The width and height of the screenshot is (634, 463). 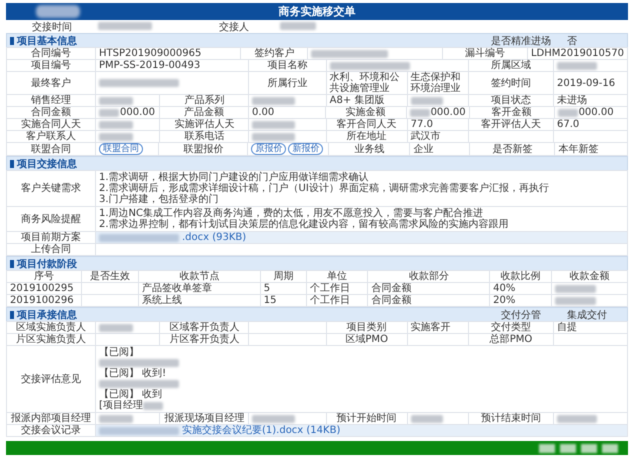 I want to click on field-label: 片区实施负责人, so click(x=51, y=339).